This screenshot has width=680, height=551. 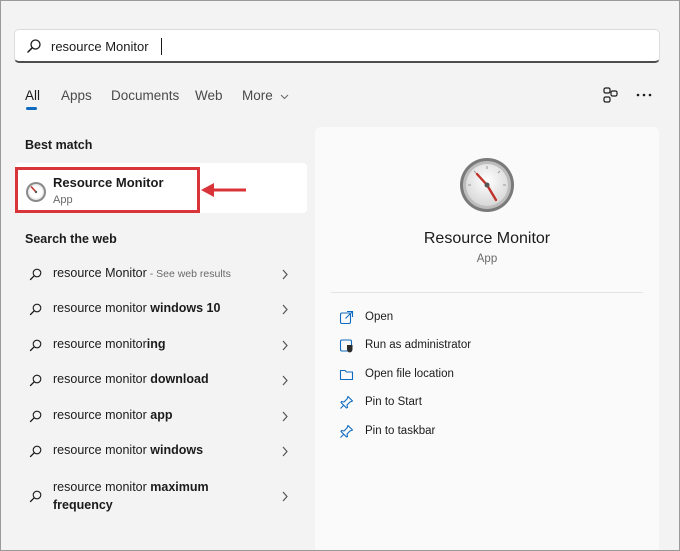 I want to click on tab-apps: Apps, so click(x=76, y=95).